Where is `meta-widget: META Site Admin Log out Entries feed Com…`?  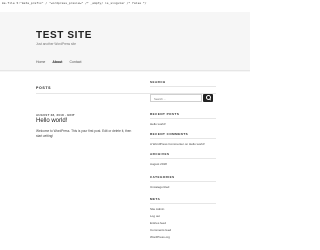
meta-widget: META Site Admin Log out Entries feed Com… is located at coordinates (183, 218).